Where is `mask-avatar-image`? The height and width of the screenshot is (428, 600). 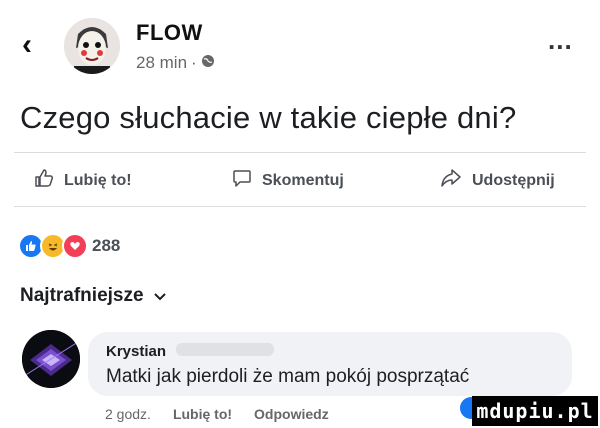
mask-avatar-image is located at coordinates (92, 46).